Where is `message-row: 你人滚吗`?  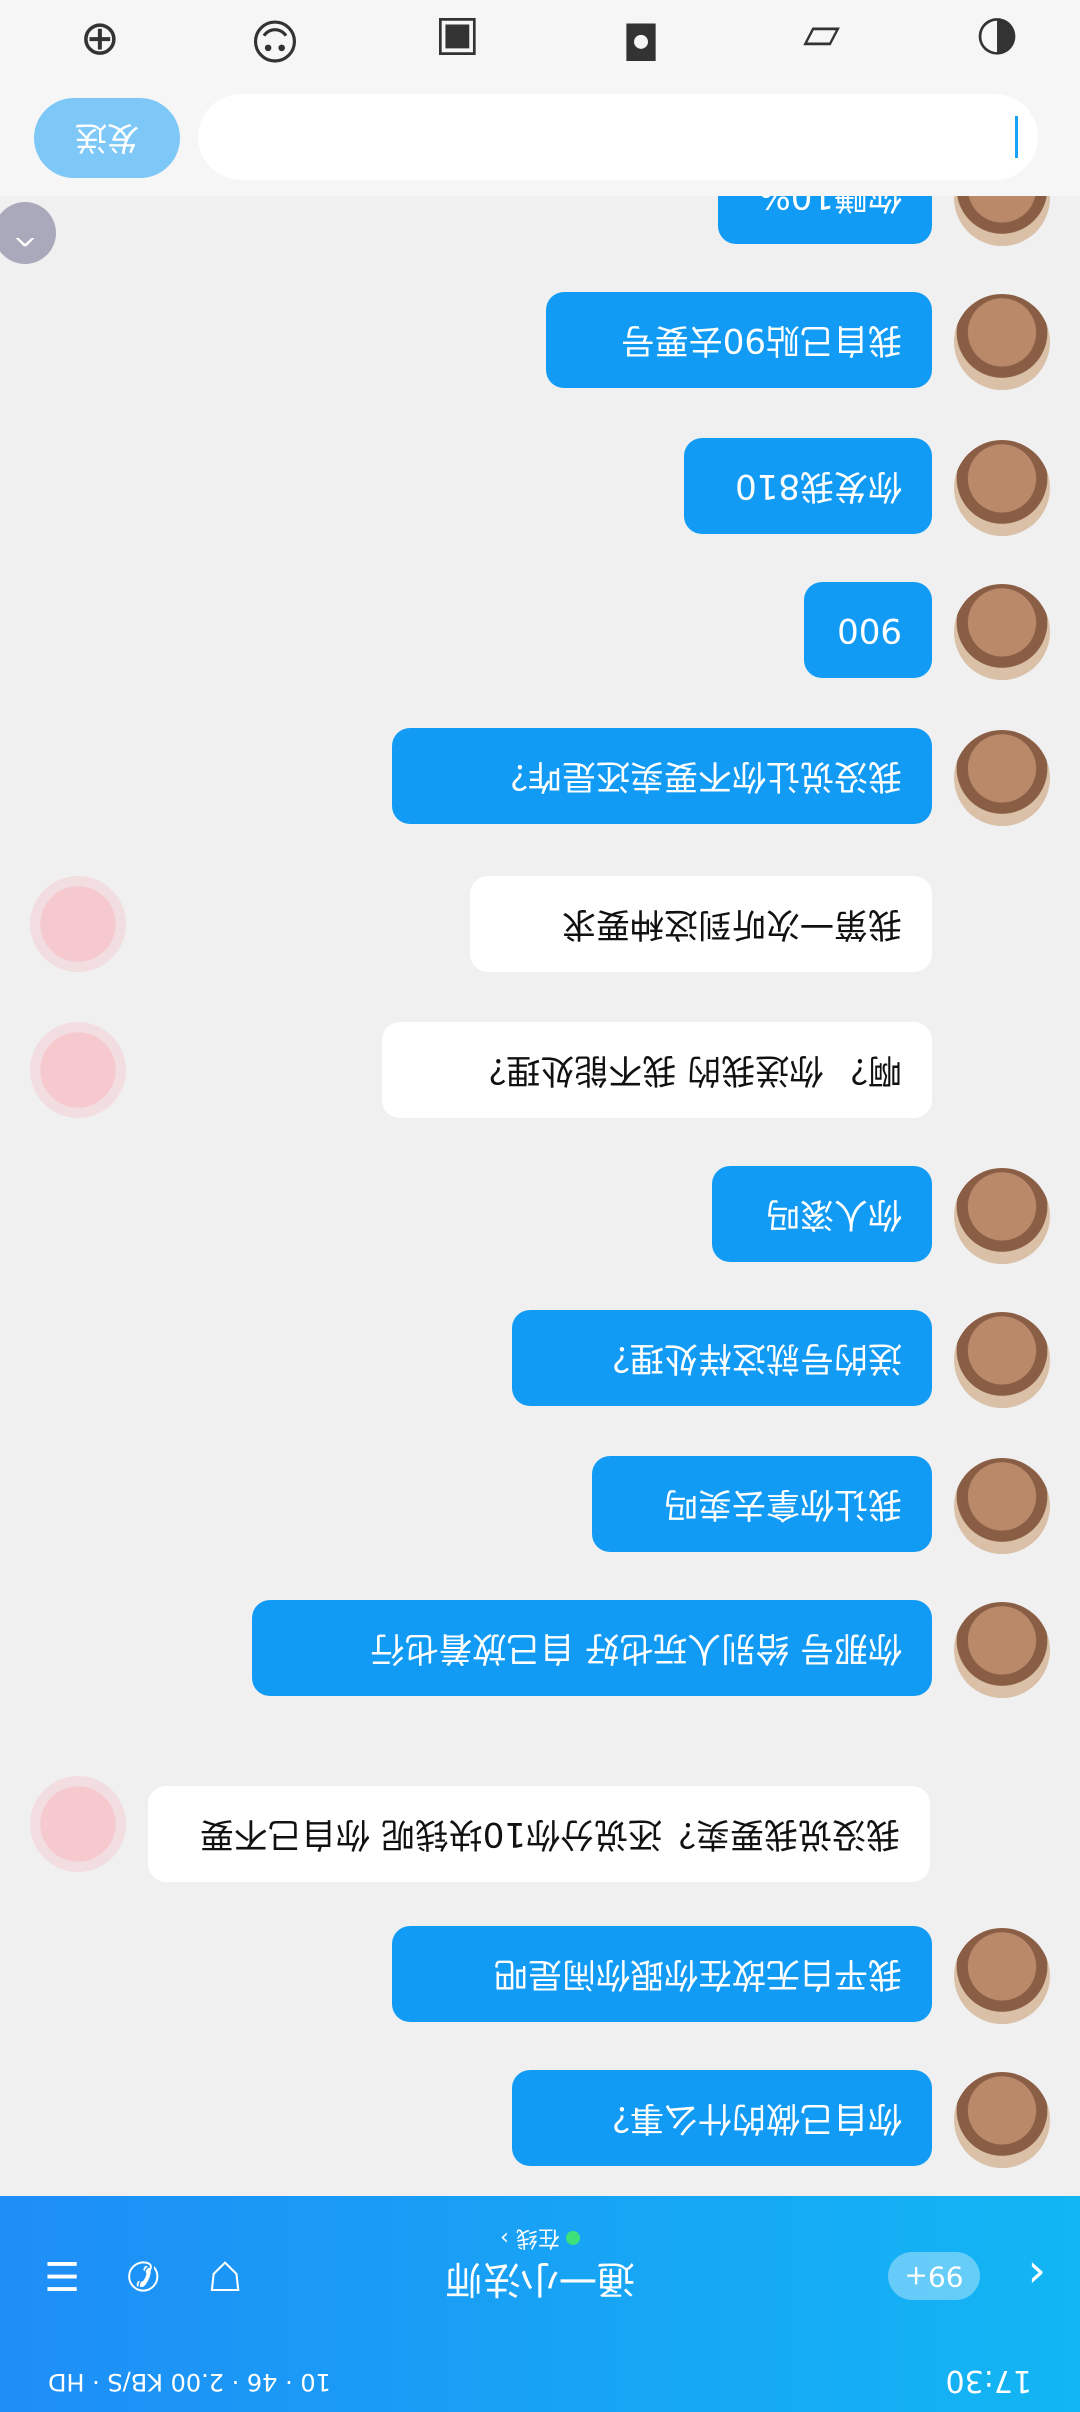 message-row: 你人滚吗 is located at coordinates (540, 1214).